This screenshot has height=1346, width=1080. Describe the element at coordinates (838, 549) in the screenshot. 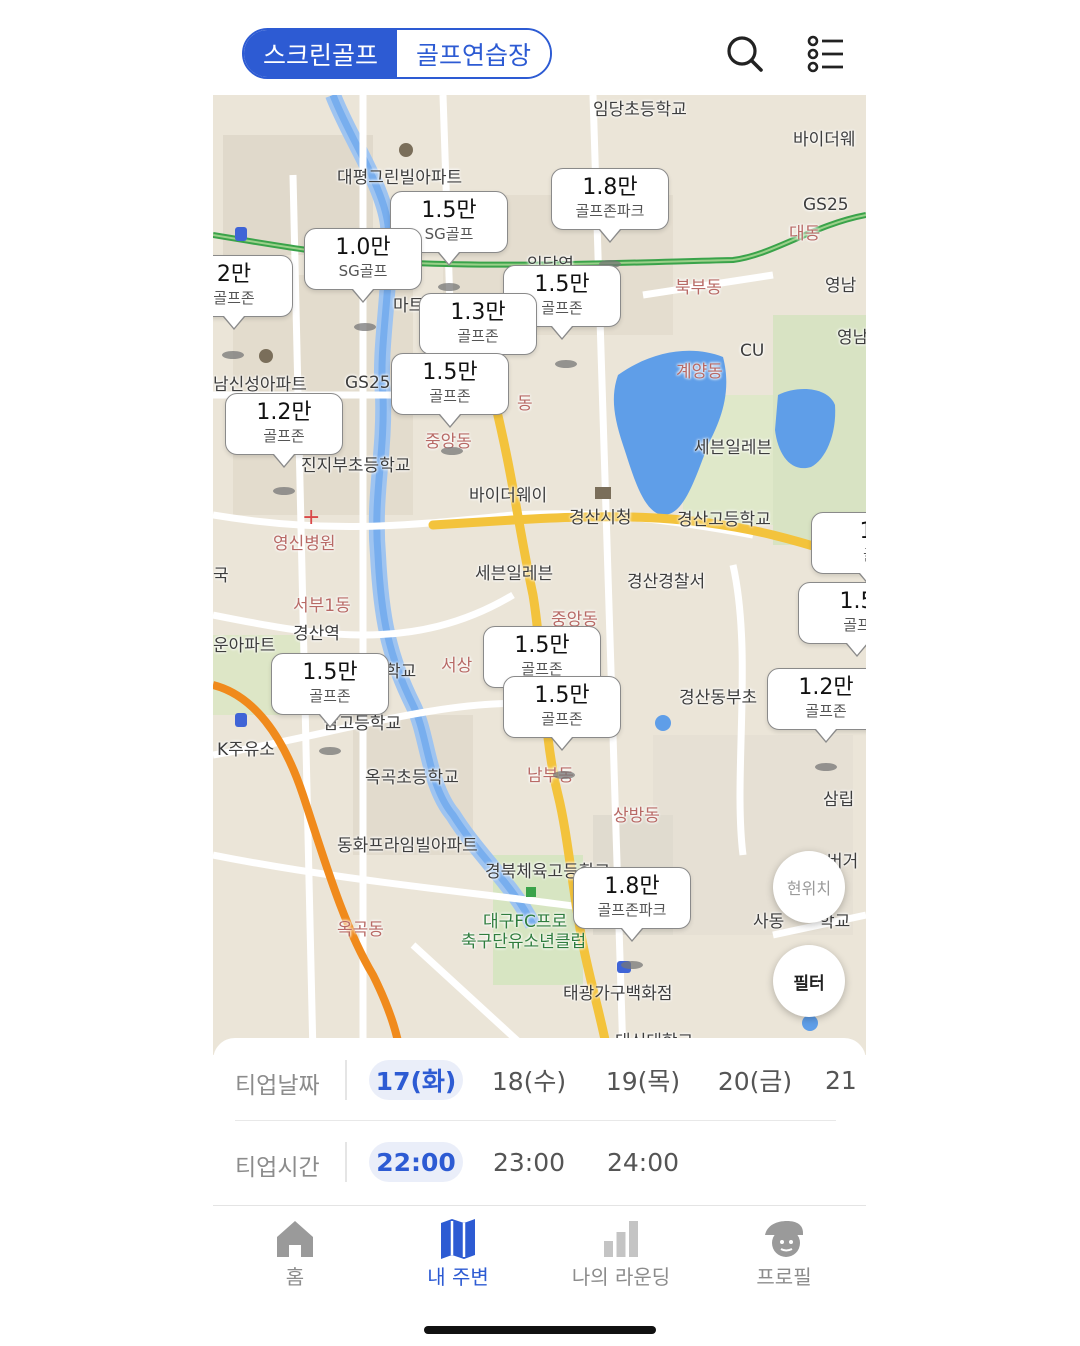

I see `golf-price-pin: 1.골` at that location.